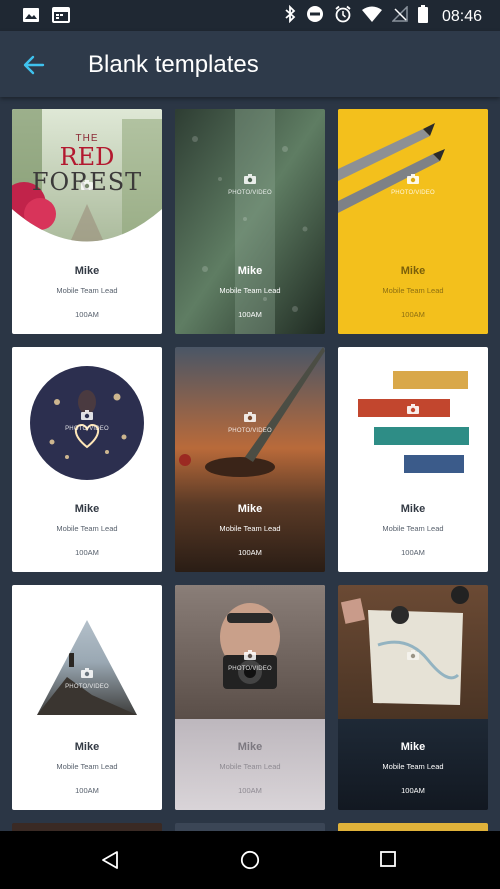 The height and width of the screenshot is (889, 500). What do you see at coordinates (31, 17) in the screenshot?
I see `image-icon` at bounding box center [31, 17].